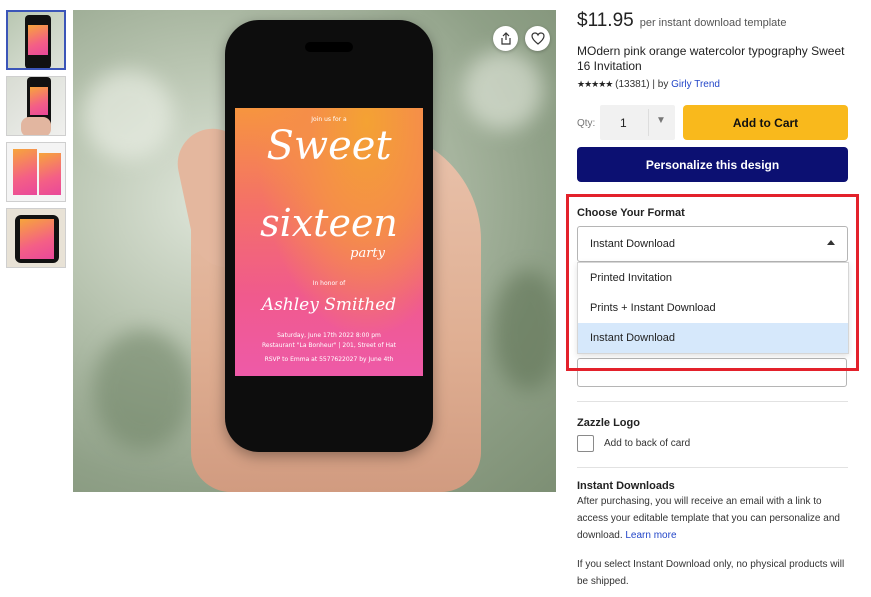  Describe the element at coordinates (647, 443) in the screenshot. I see `add-logo-label: Add to back of card` at that location.